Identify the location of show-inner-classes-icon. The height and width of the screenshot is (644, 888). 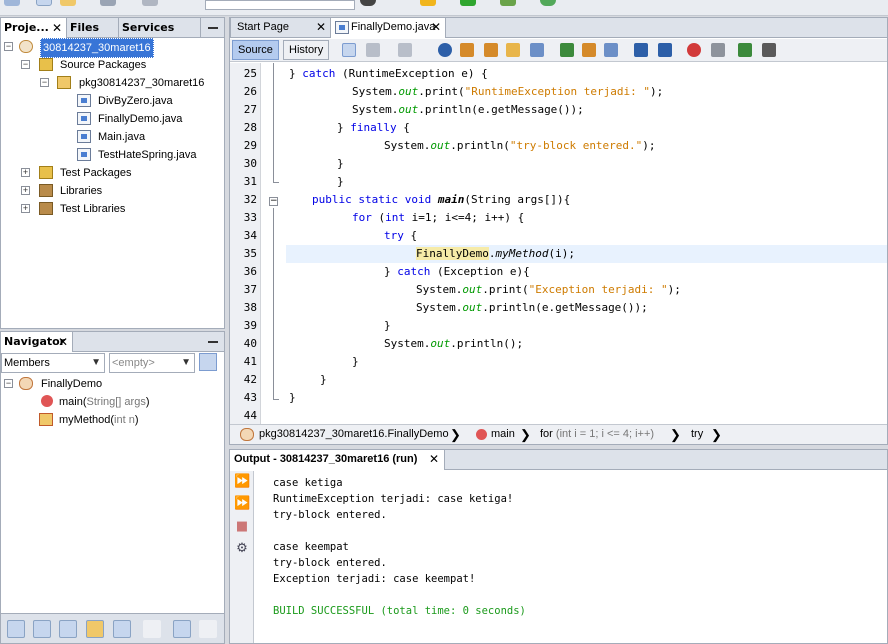
(122, 629).